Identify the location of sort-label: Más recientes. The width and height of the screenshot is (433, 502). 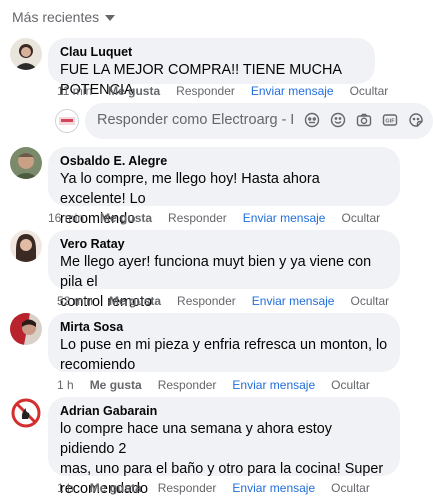
(56, 17).